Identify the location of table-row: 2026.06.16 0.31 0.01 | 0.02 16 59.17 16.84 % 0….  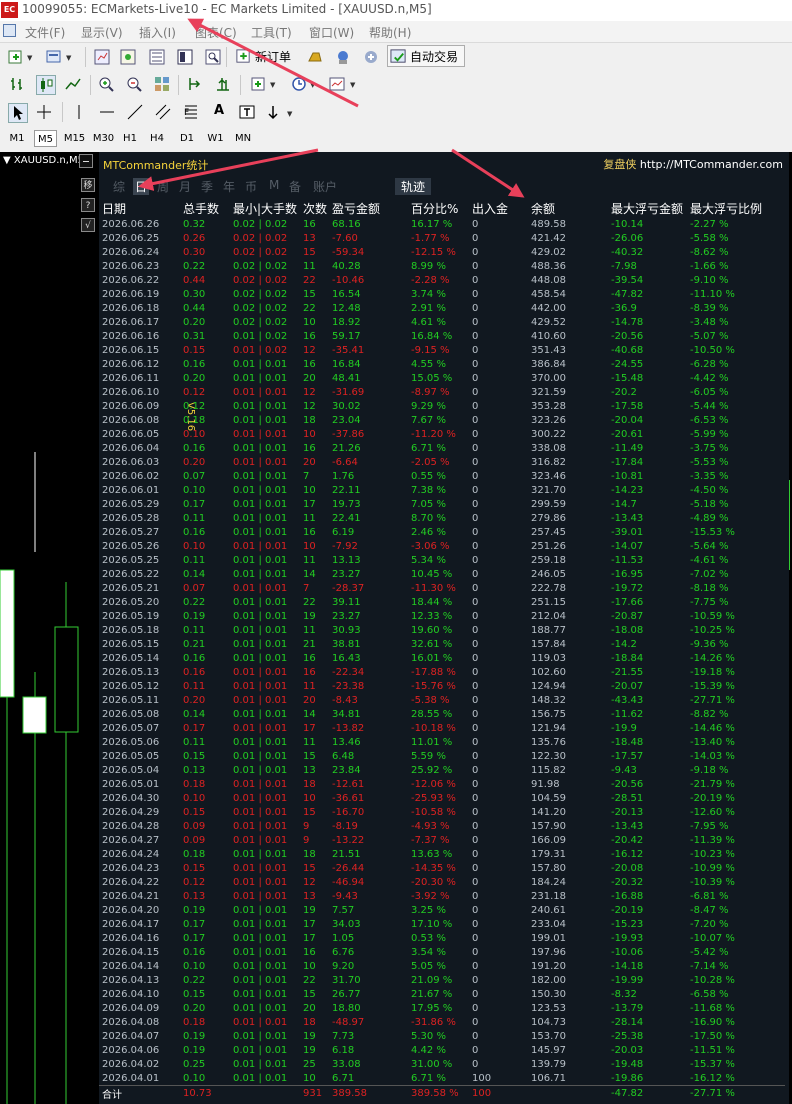
(442, 336).